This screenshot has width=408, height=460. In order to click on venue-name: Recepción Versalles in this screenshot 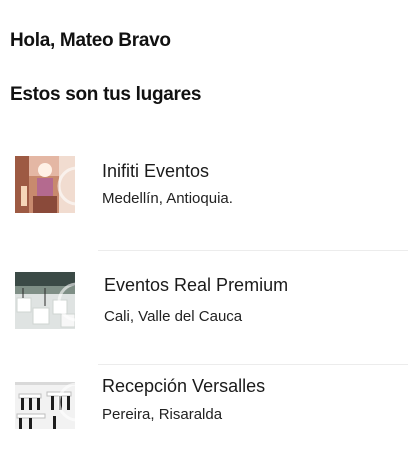, I will do `click(184, 386)`.